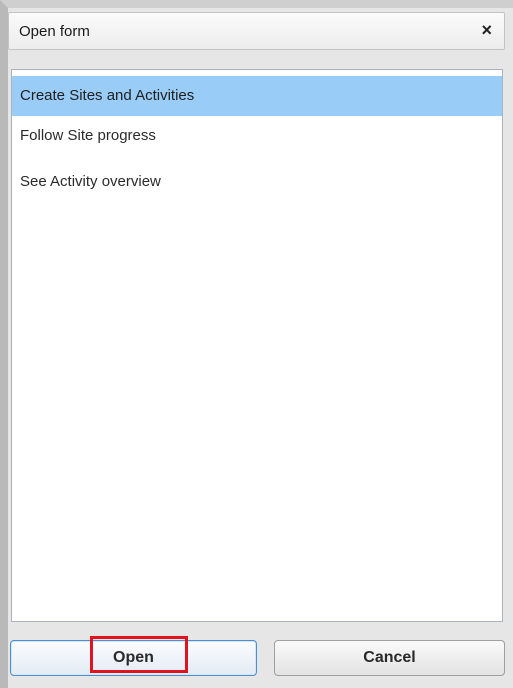  I want to click on dialog-title: Open form, so click(54, 31).